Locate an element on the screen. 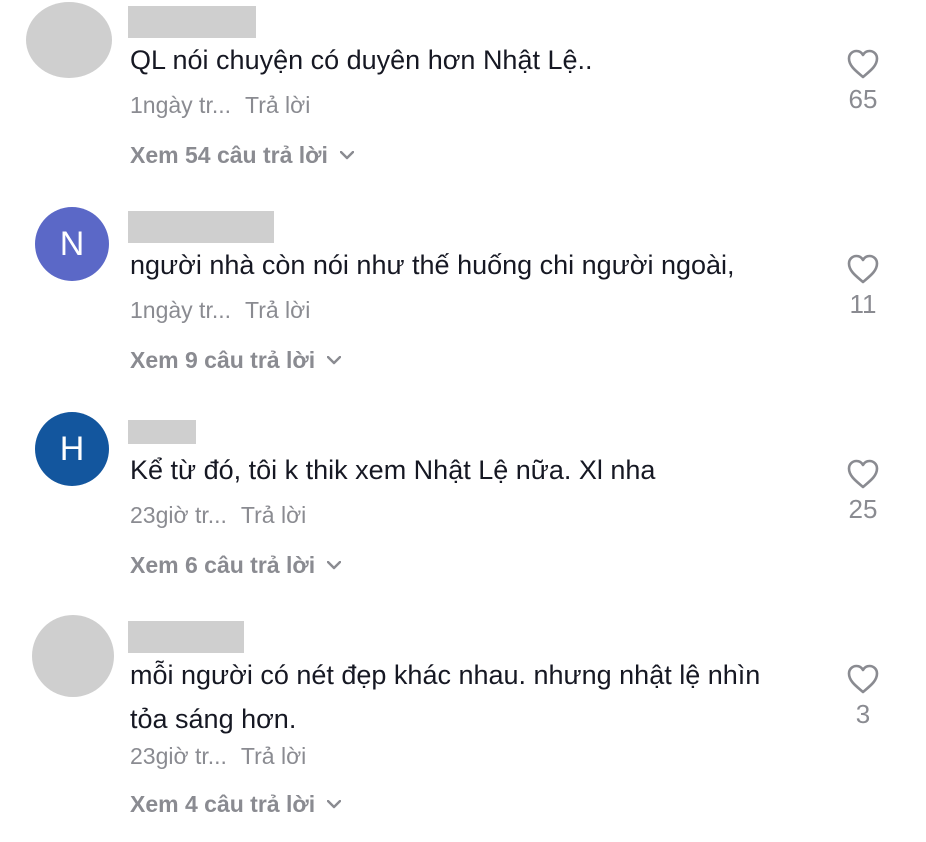 The height and width of the screenshot is (842, 926). view-replies-button: Xem 4 câu trả lời is located at coordinates (236, 804).